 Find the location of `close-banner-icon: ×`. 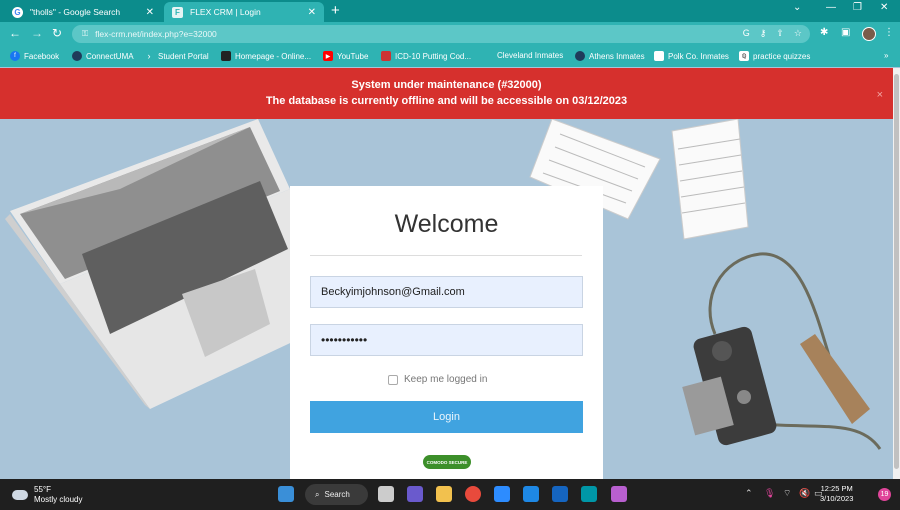

close-banner-icon: × is located at coordinates (880, 95).